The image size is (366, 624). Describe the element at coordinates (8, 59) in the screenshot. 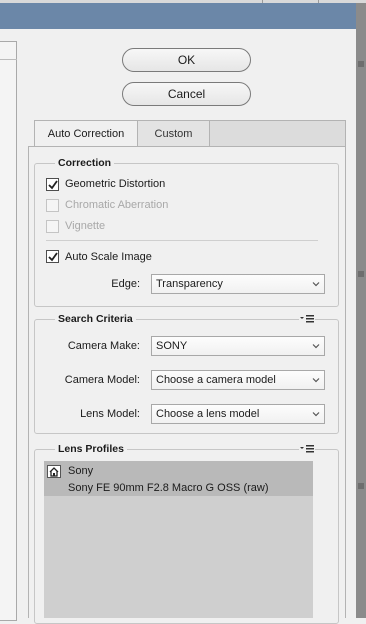

I see `preview-pane-line` at that location.